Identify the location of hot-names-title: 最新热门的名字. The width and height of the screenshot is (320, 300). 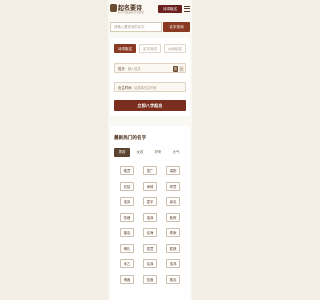
(130, 138).